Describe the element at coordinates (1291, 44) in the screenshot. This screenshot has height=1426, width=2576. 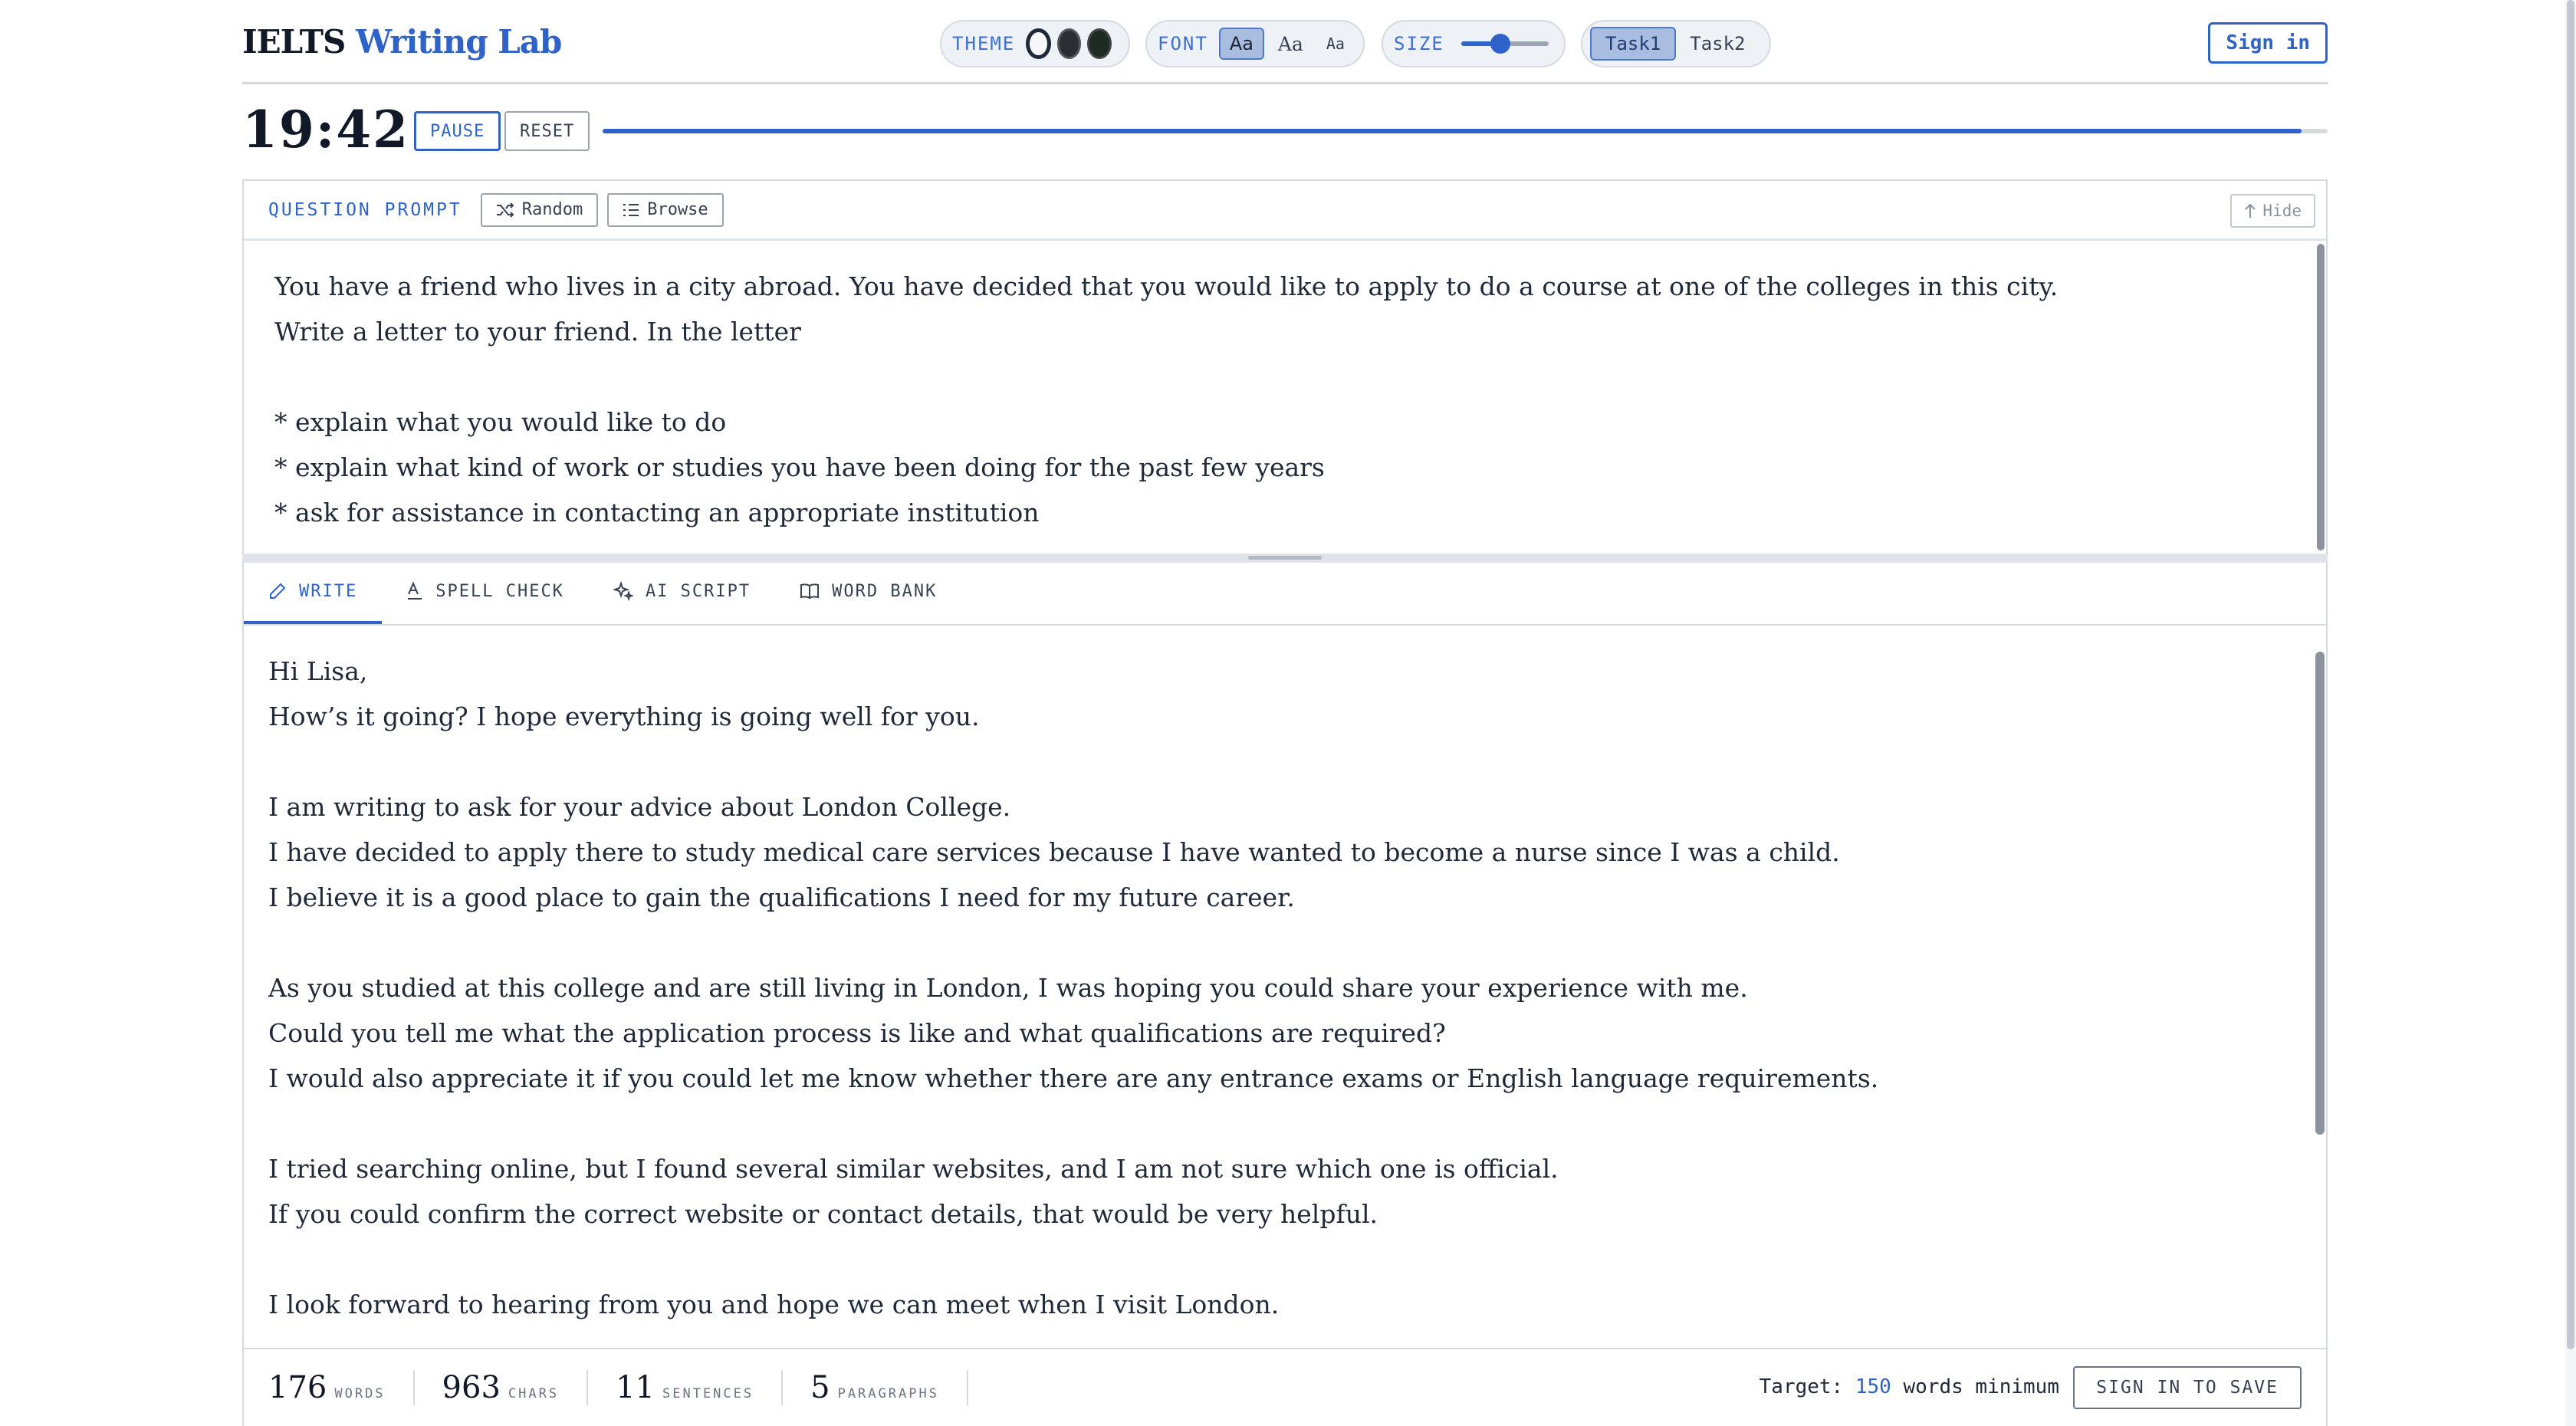
I see `font-option-serif: Aa` at that location.